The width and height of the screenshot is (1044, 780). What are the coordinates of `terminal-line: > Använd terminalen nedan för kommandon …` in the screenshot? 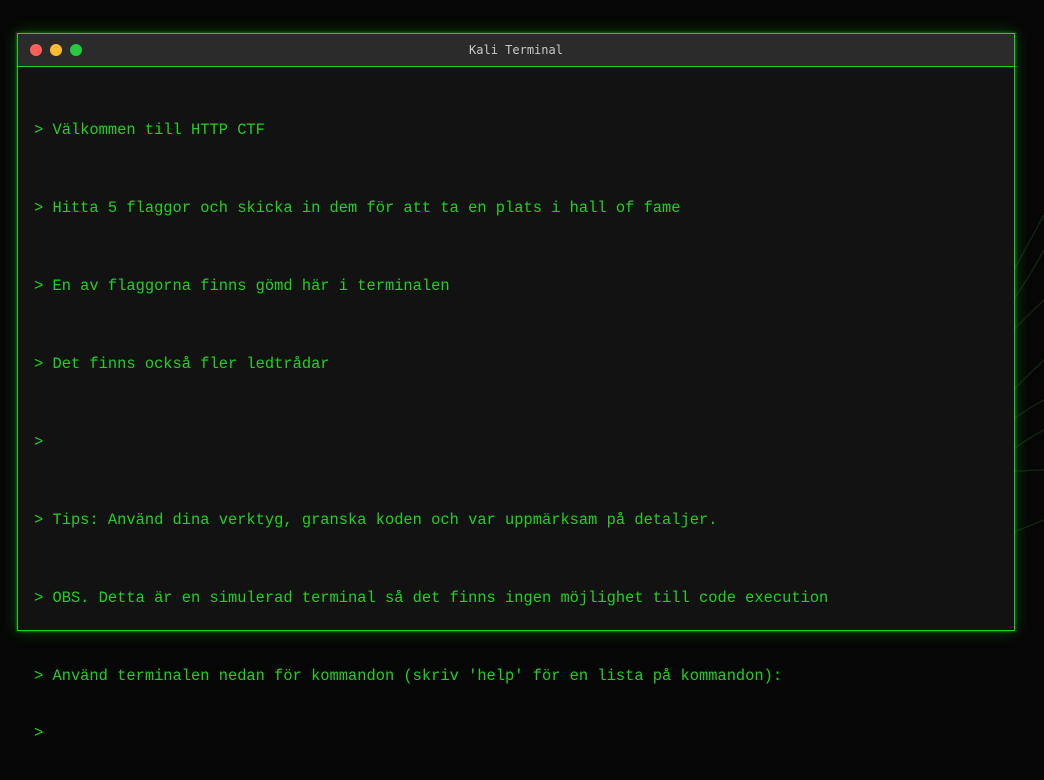 It's located at (408, 676).